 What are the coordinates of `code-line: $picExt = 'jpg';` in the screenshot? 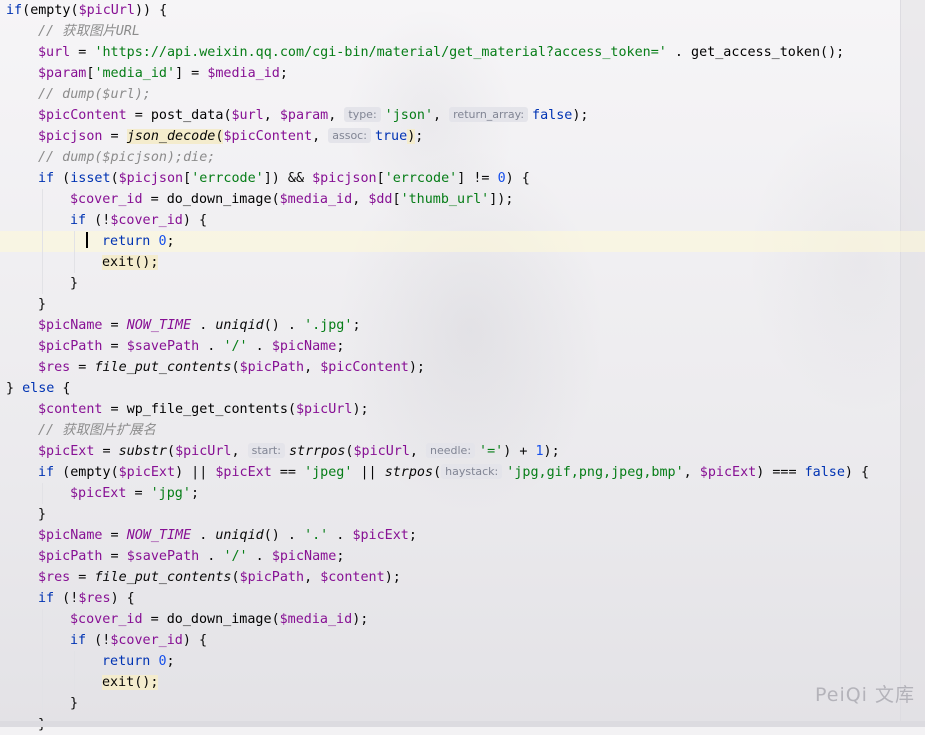 It's located at (450, 493).